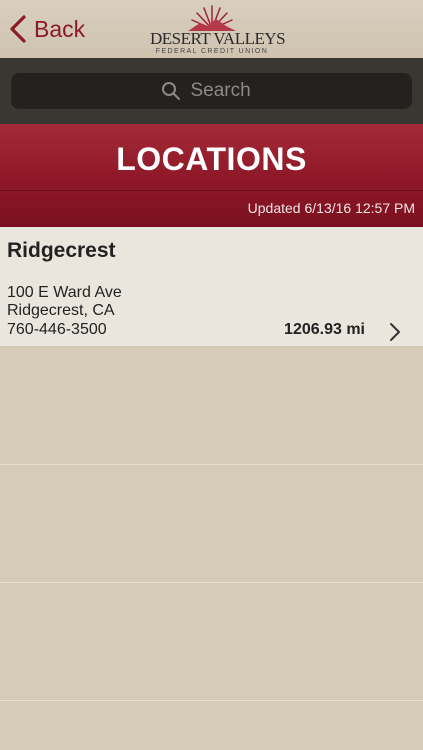 Image resolution: width=423 pixels, height=750 pixels. I want to click on location-address-line1: 100 E Ward Ave, so click(64, 292).